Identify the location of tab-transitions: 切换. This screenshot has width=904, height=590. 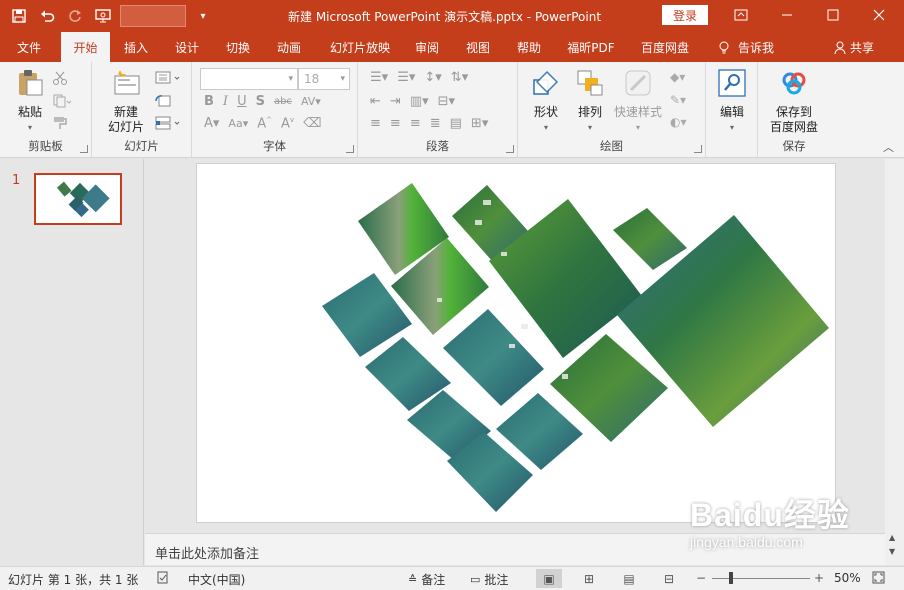
(238, 47).